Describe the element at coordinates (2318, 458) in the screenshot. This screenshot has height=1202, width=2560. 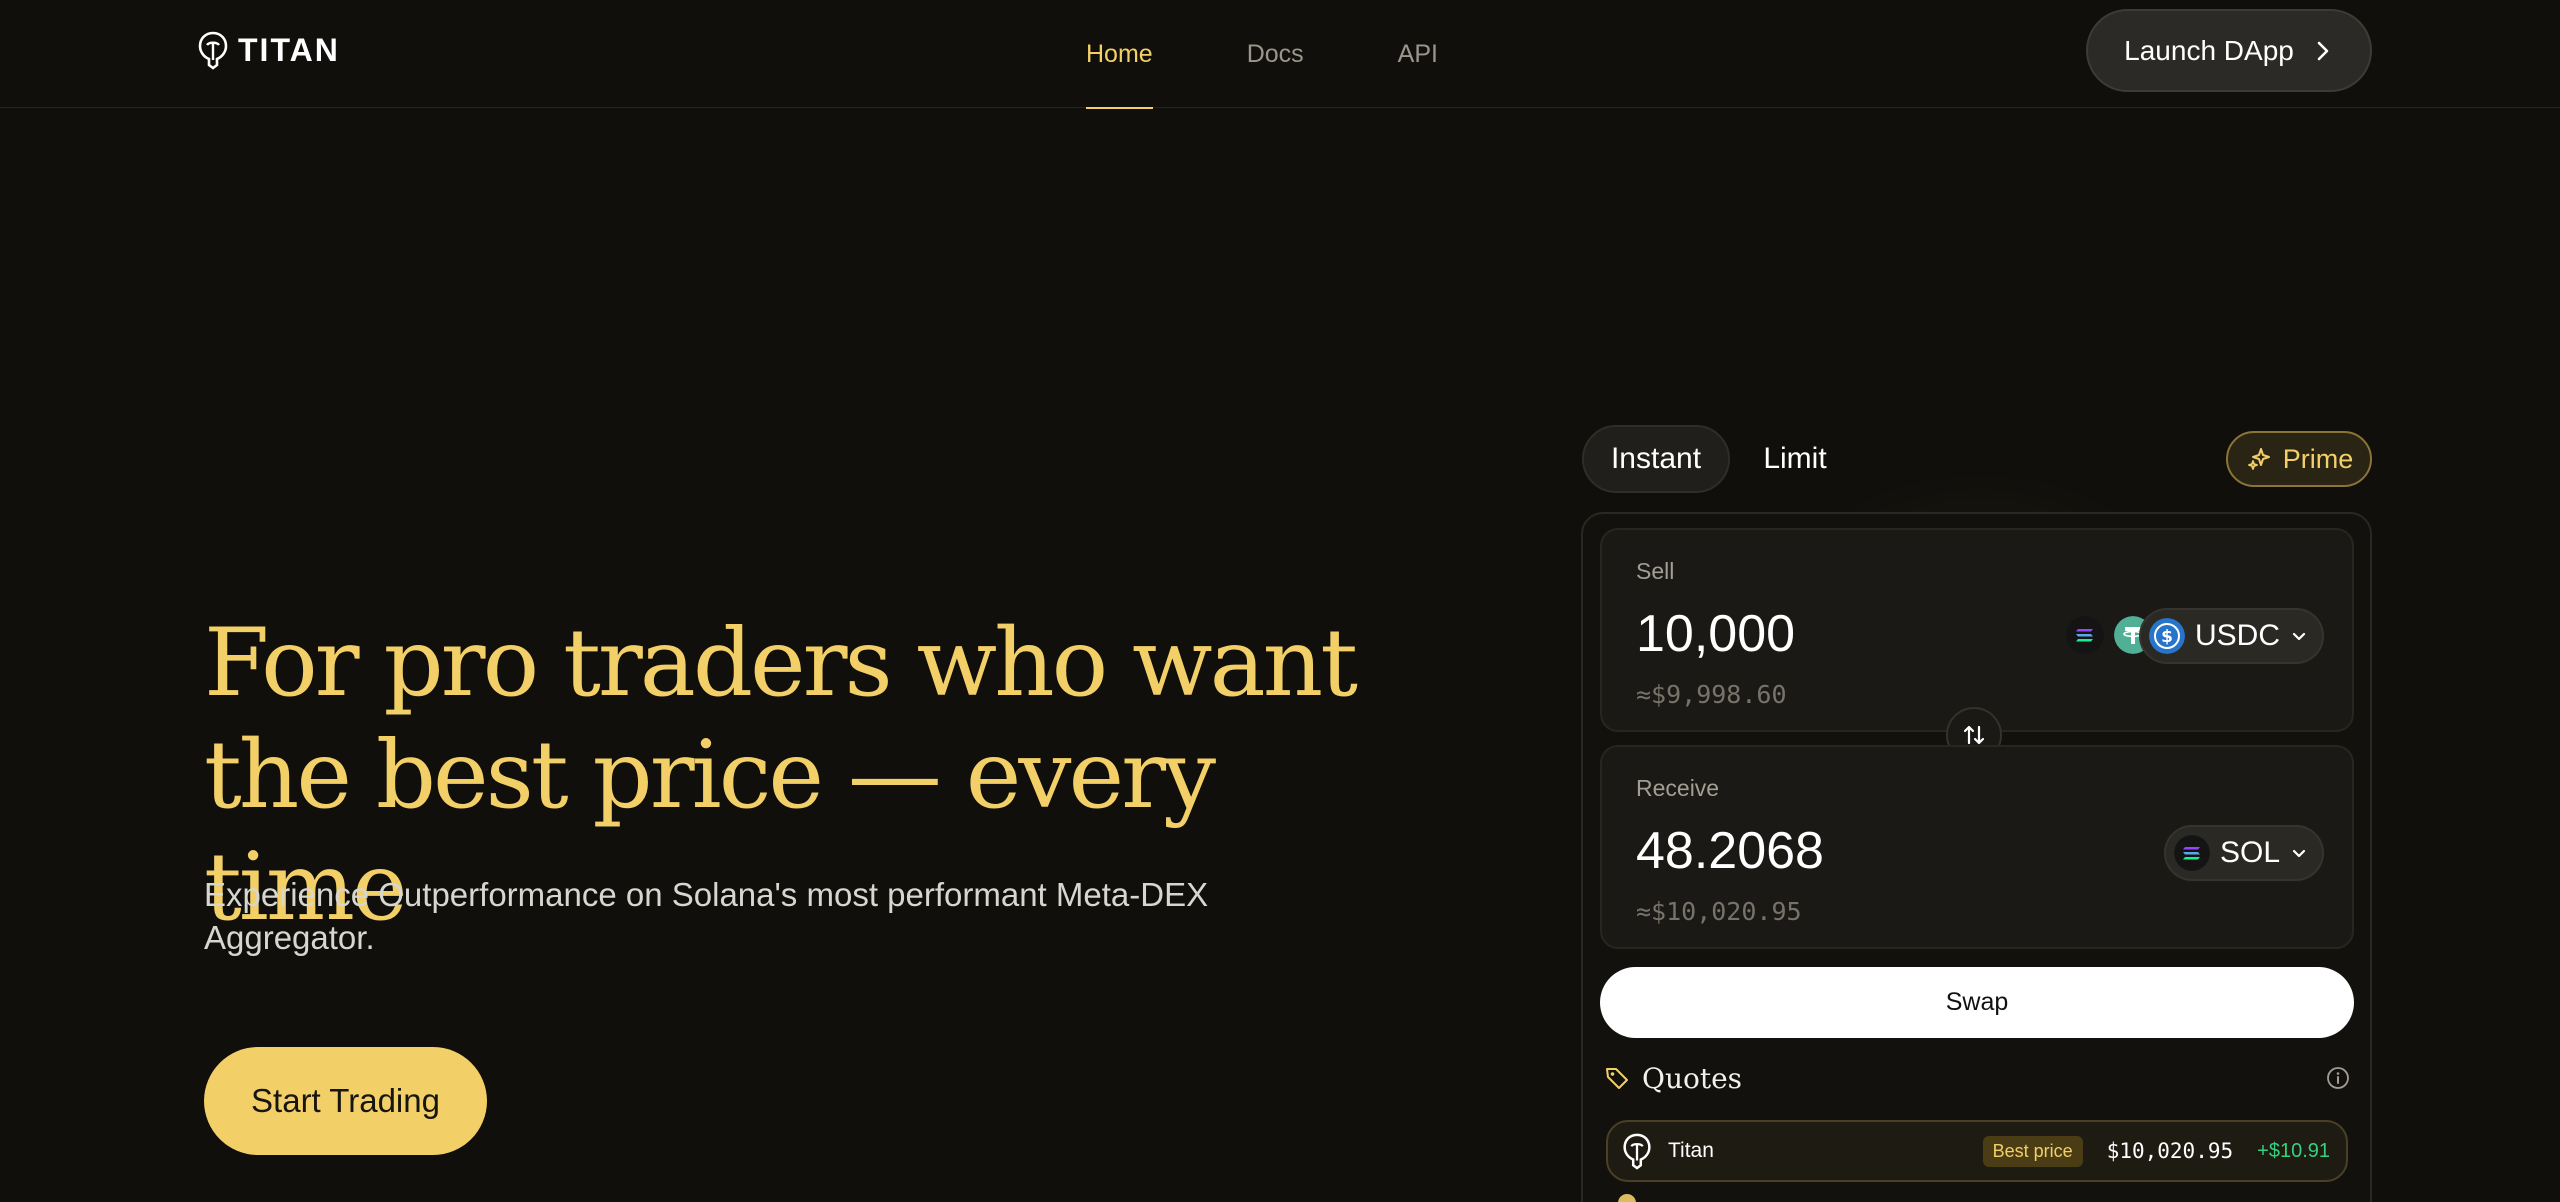
I see `prime-label: Prime` at that location.